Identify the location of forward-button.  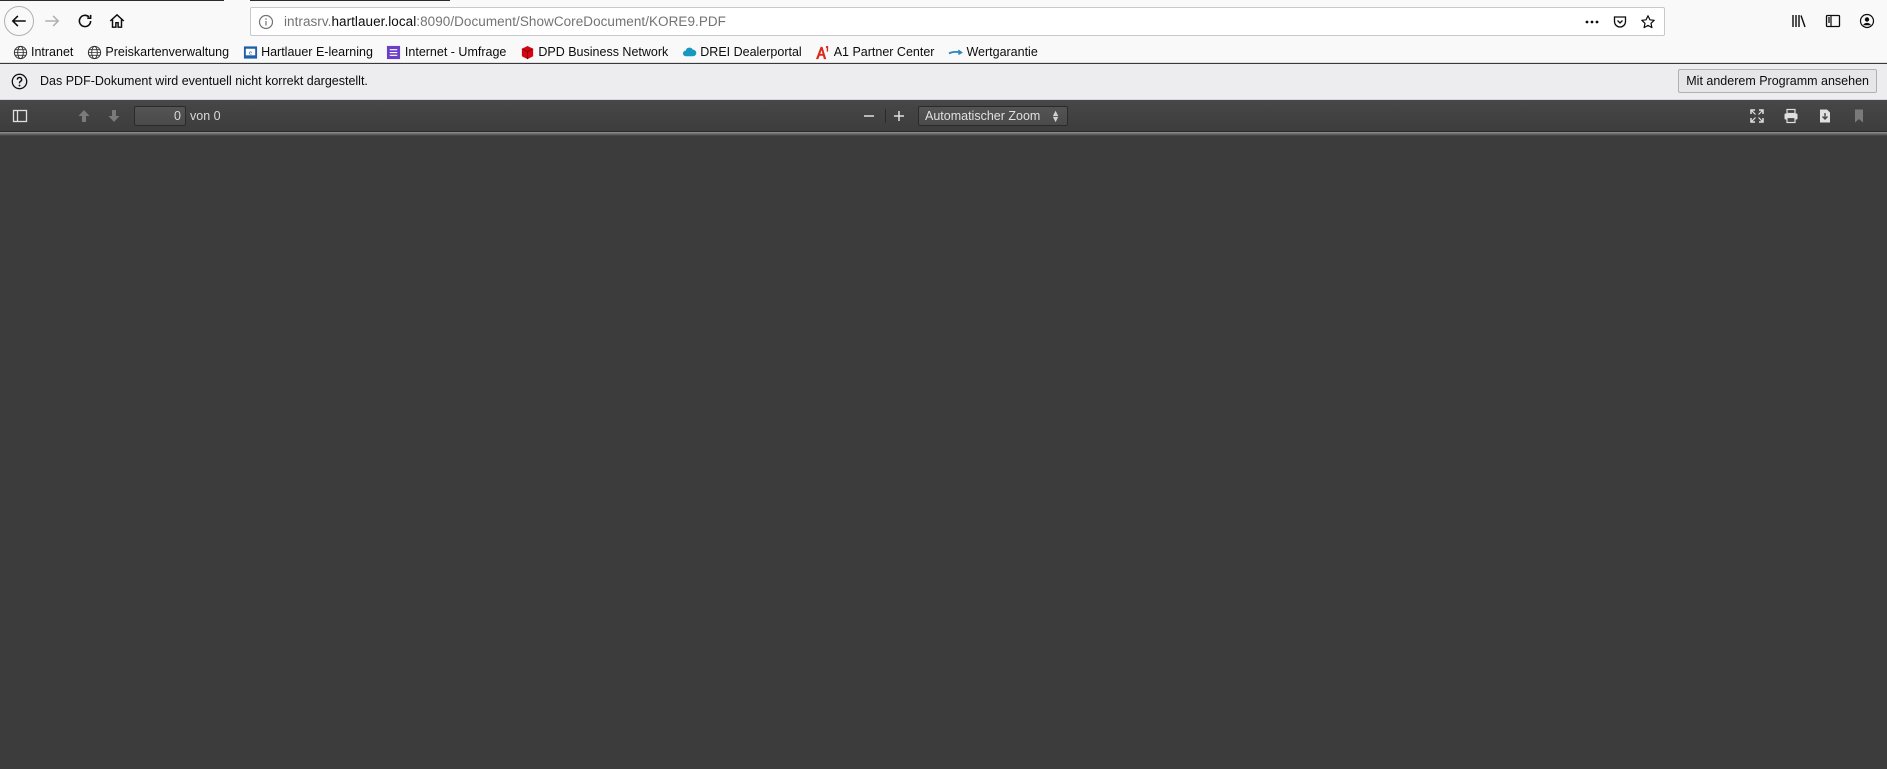
(52, 21).